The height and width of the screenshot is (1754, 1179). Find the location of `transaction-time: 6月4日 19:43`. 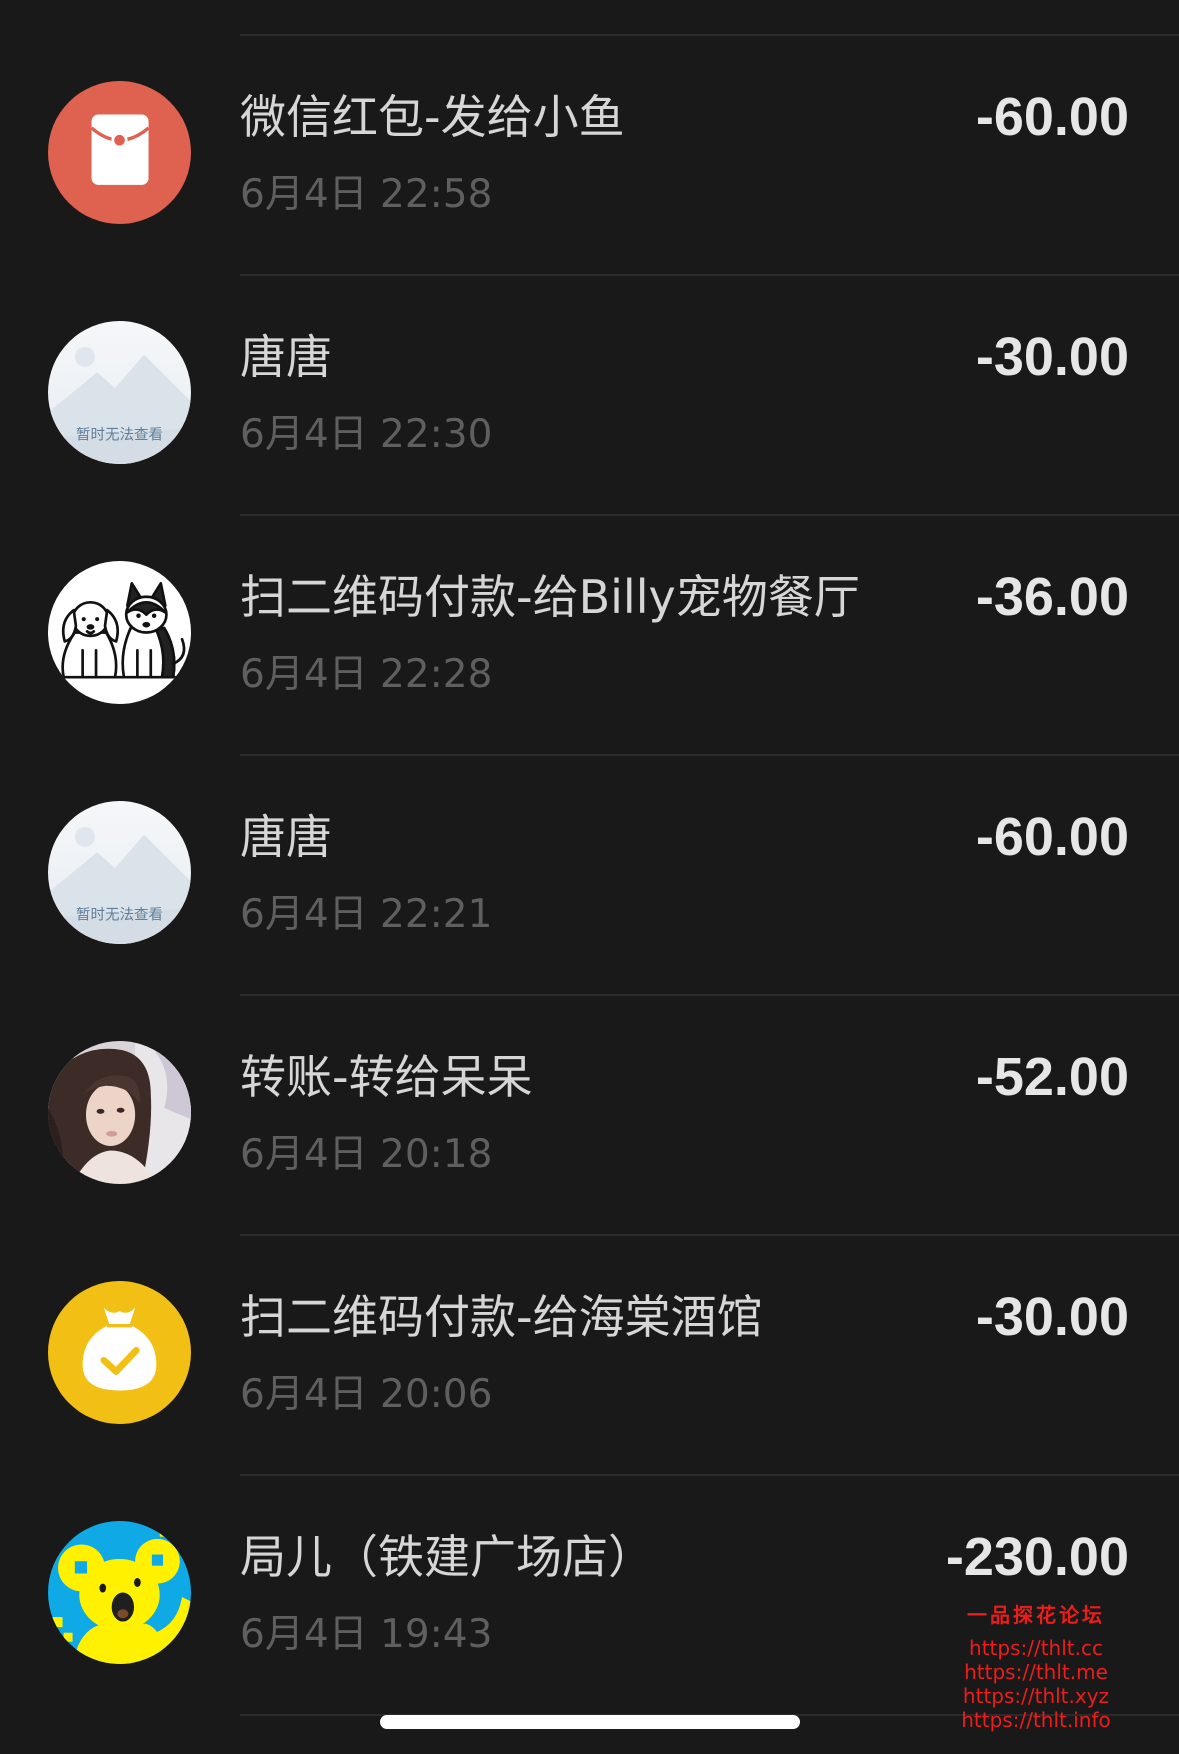

transaction-time: 6月4日 19:43 is located at coordinates (366, 1634).